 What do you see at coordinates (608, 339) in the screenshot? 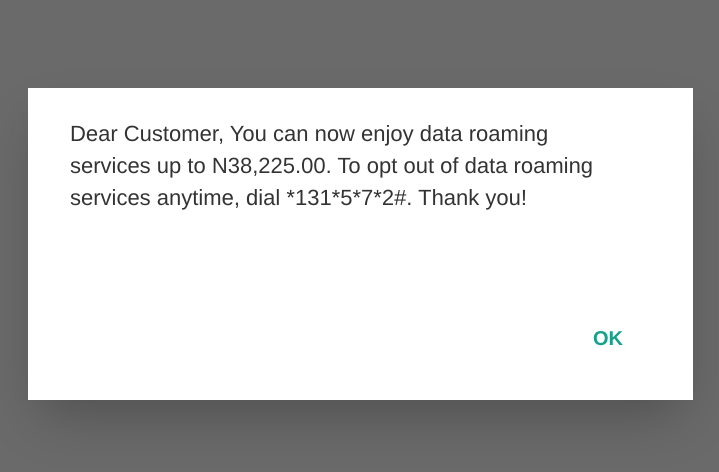
I see `ok-button: OK` at bounding box center [608, 339].